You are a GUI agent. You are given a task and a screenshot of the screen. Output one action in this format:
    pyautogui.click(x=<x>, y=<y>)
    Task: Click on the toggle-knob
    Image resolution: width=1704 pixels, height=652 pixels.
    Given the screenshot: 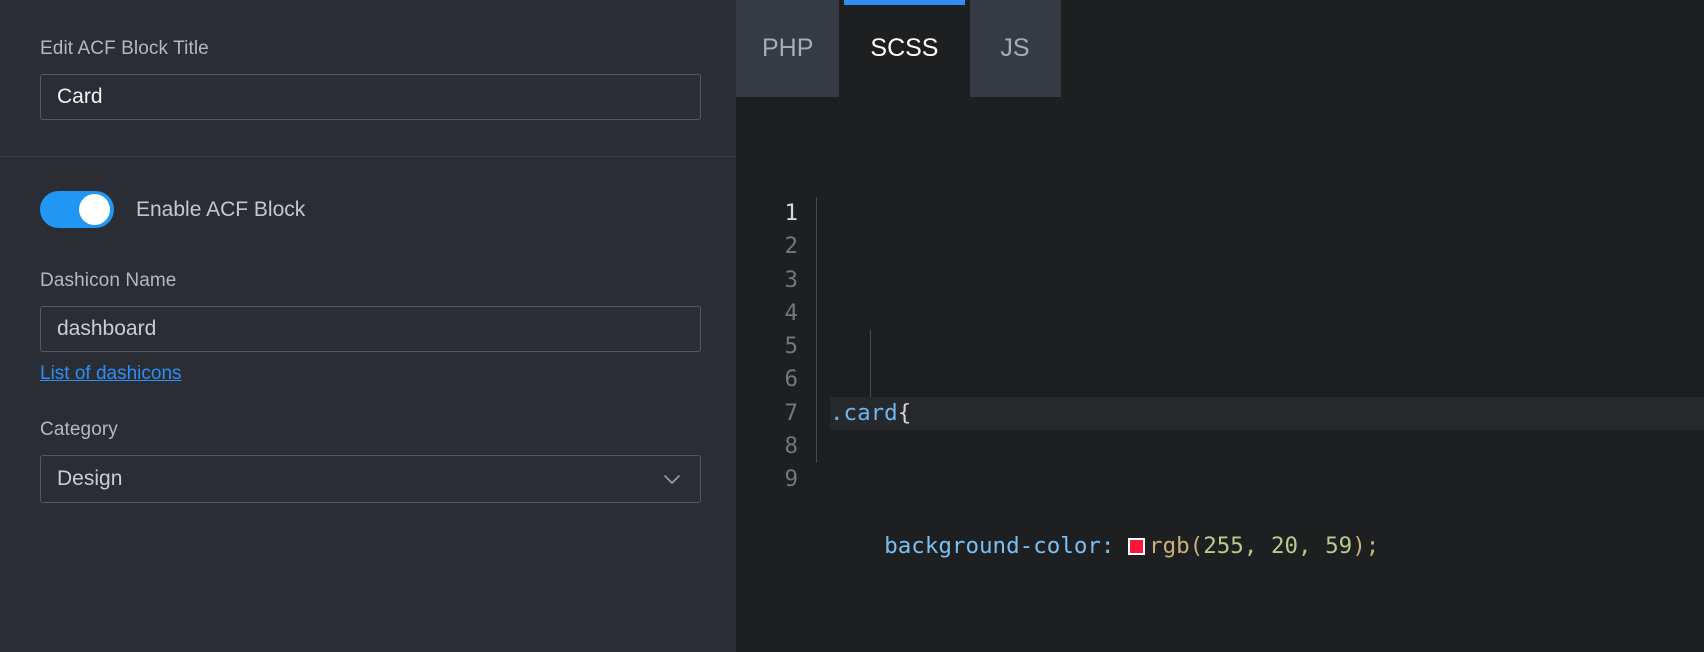 What is the action you would take?
    pyautogui.click(x=94, y=209)
    